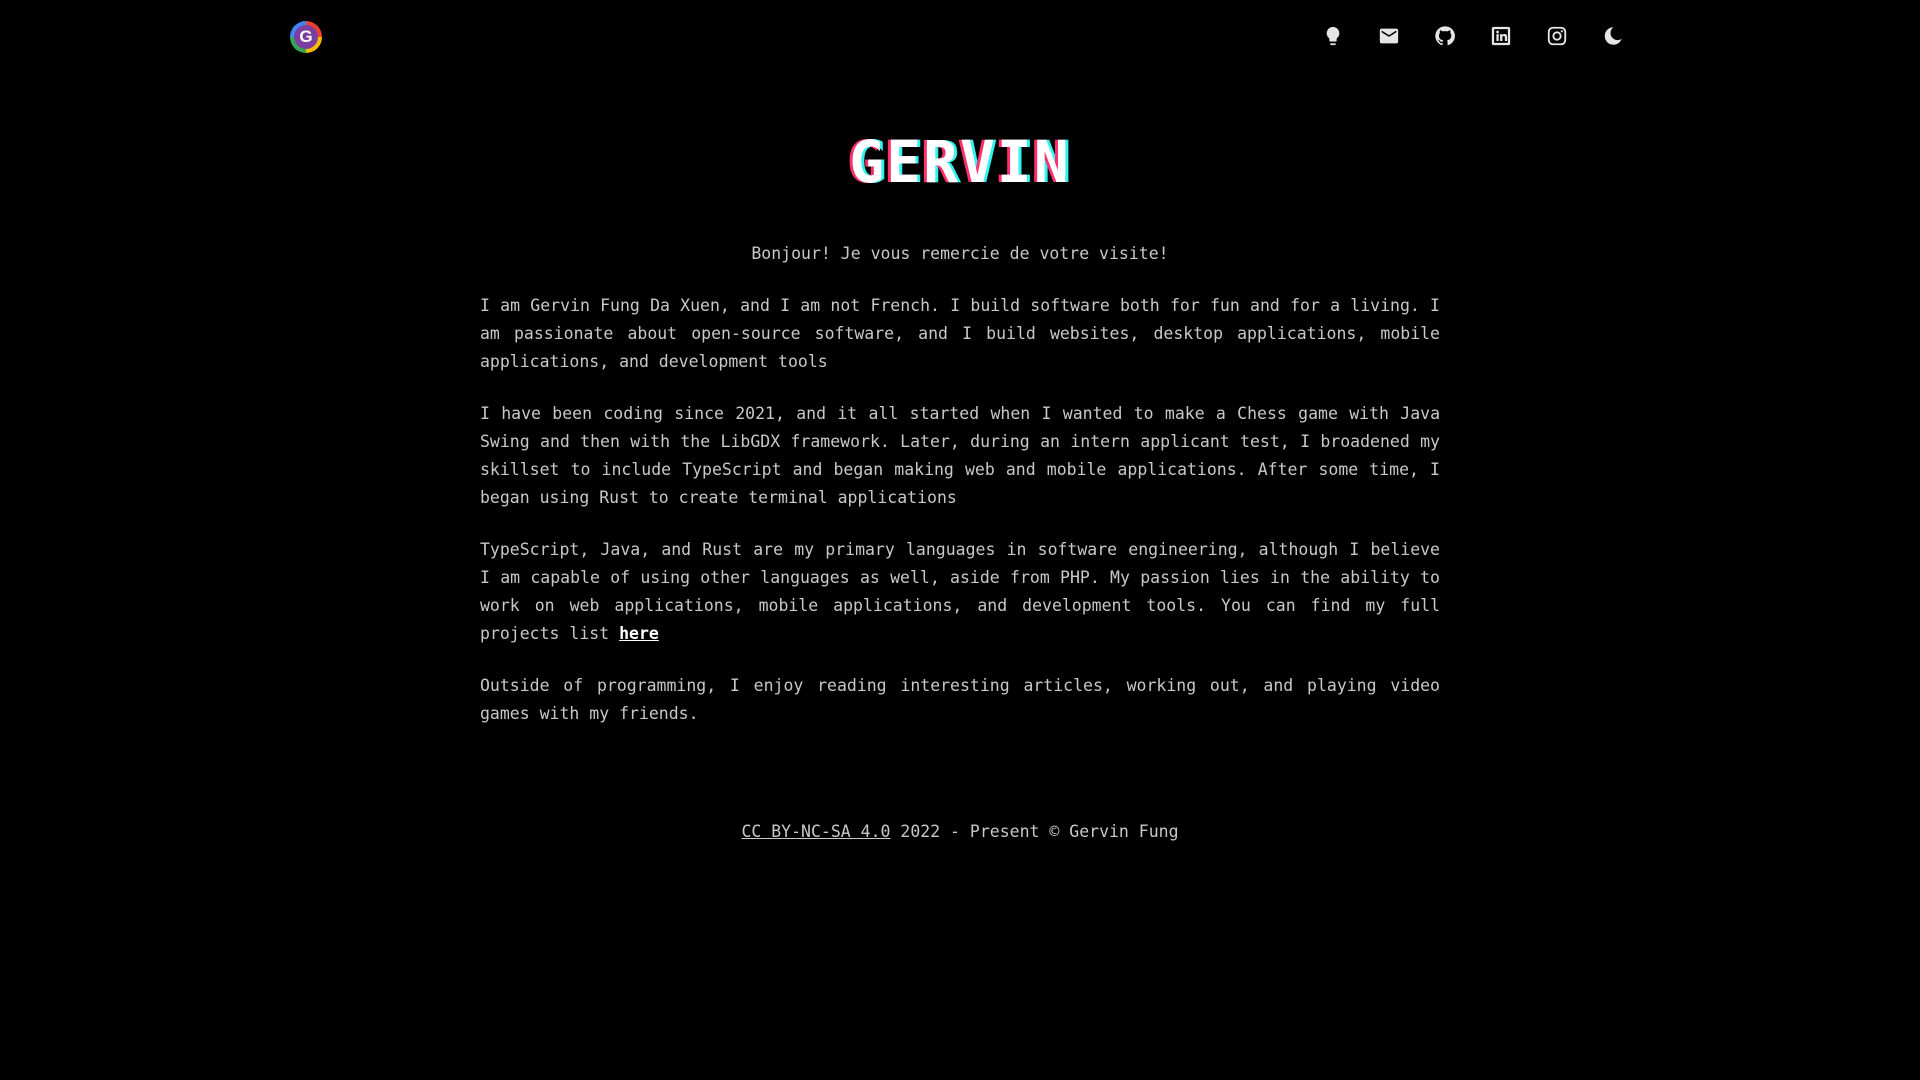 The height and width of the screenshot is (1080, 1920). I want to click on nav-icon-bar, so click(1473, 36).